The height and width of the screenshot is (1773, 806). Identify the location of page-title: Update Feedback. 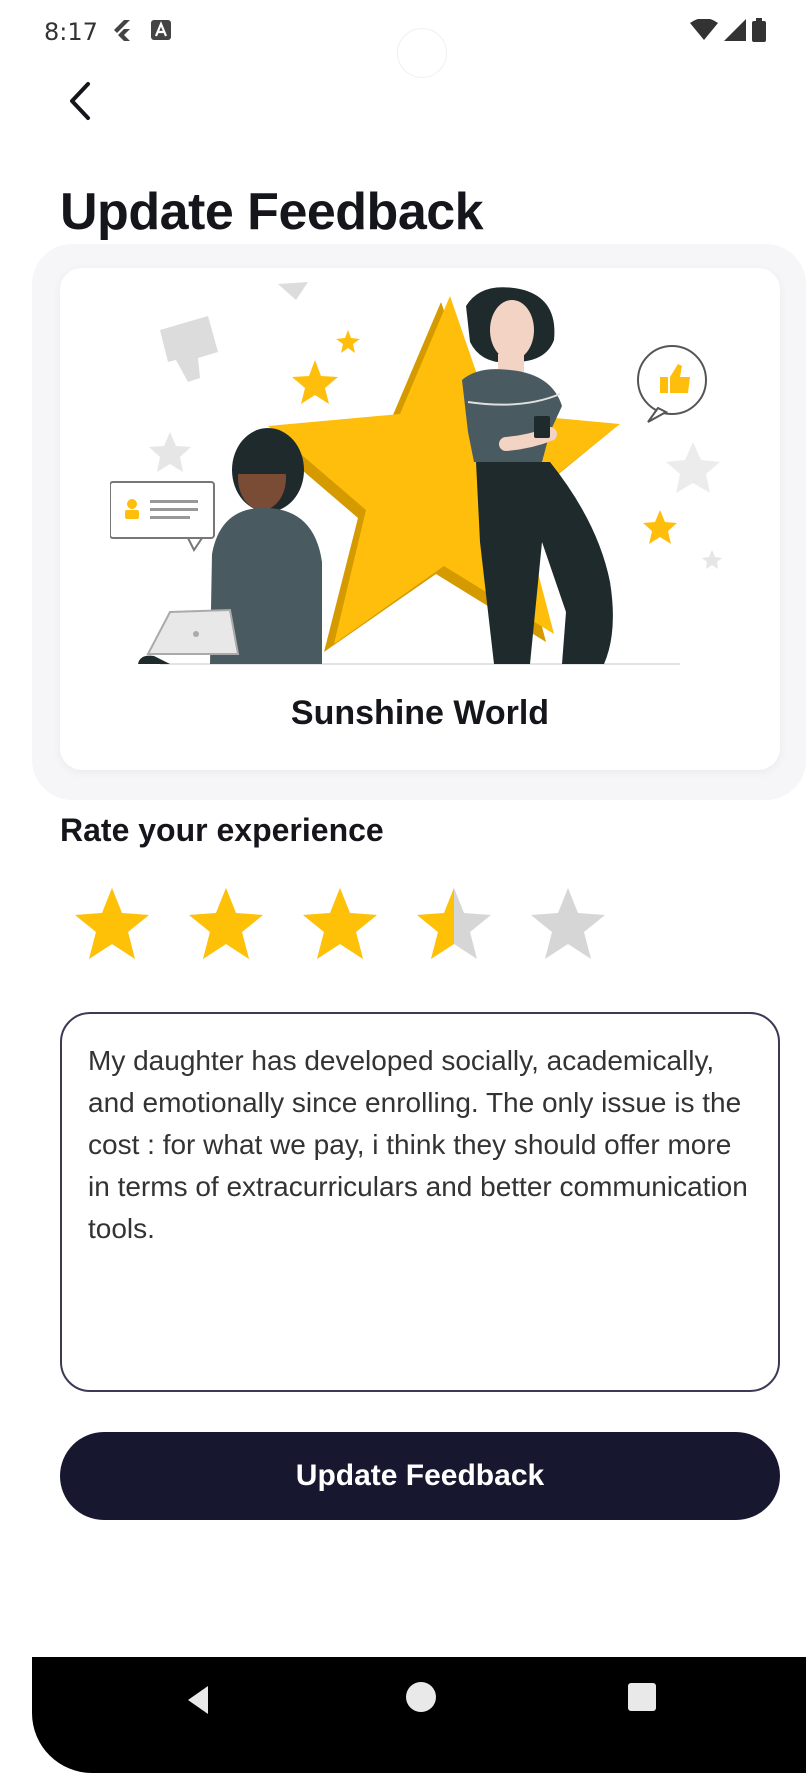
(272, 212).